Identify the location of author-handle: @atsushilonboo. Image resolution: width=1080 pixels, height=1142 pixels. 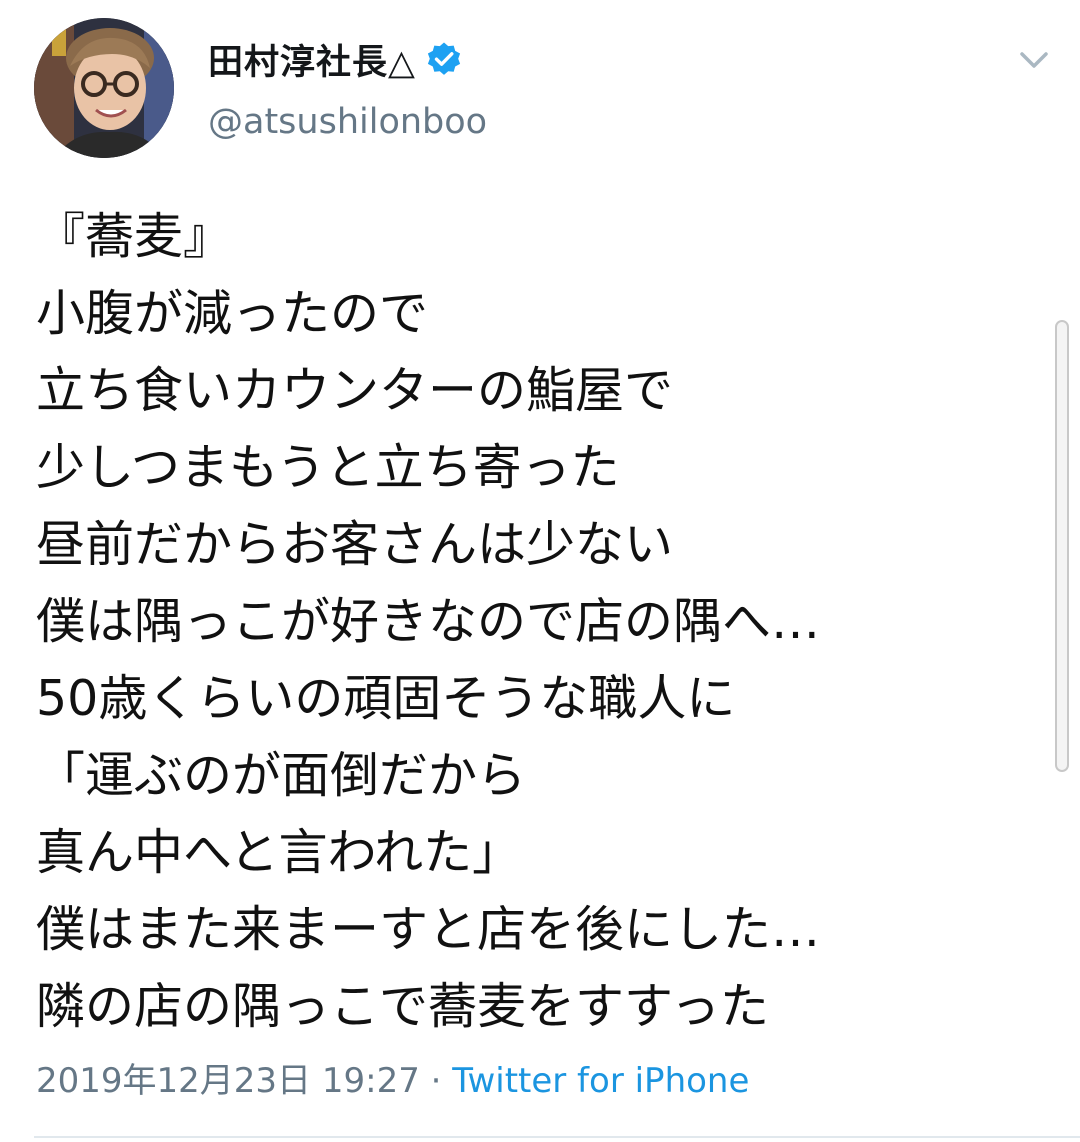
(347, 122).